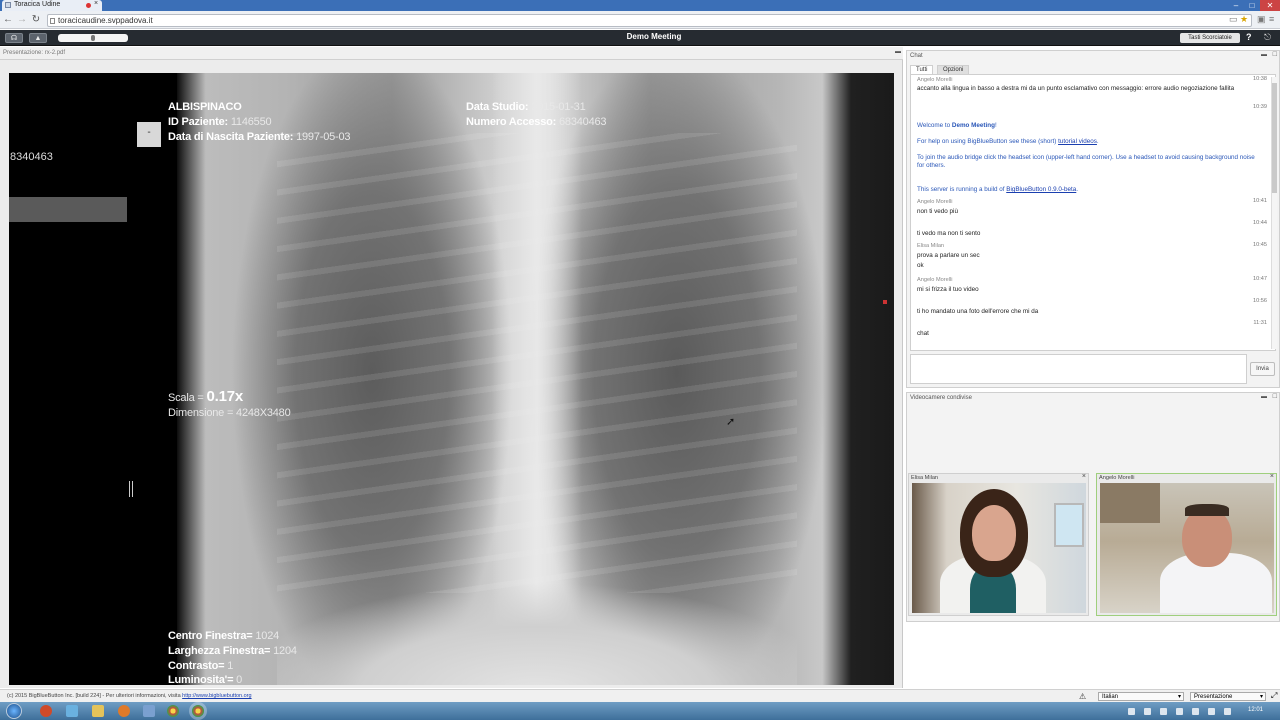  I want to click on chat-scrollbar, so click(1274, 213).